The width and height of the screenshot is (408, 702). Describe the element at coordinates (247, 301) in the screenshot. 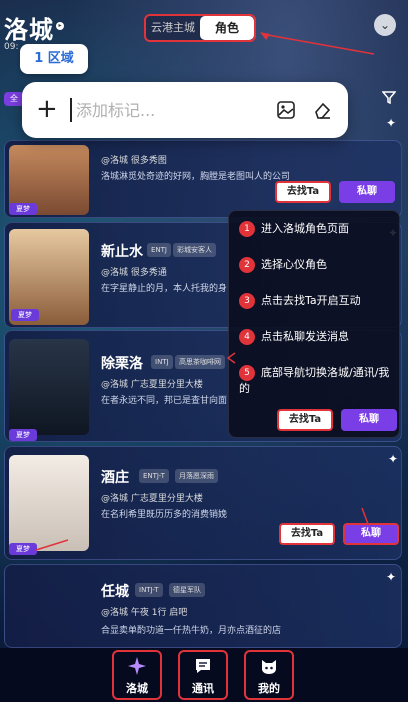

I see `step-number: 3` at that location.